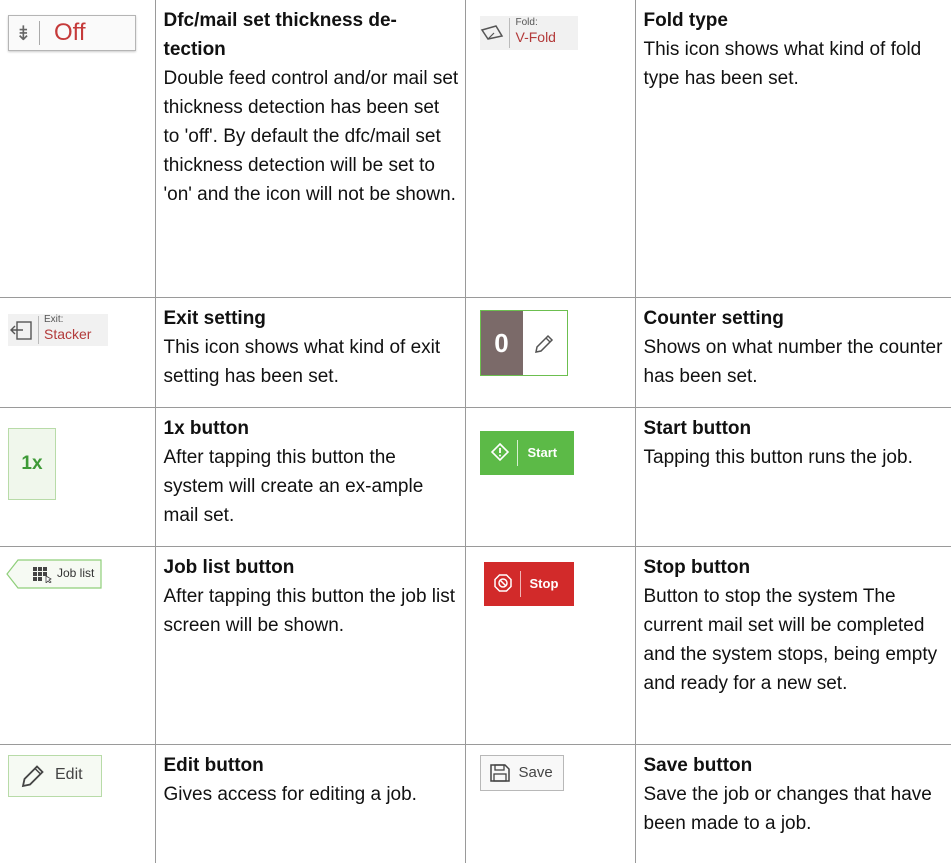 This screenshot has width=951, height=863. What do you see at coordinates (213, 765) in the screenshot?
I see `row-title: Edit button` at bounding box center [213, 765].